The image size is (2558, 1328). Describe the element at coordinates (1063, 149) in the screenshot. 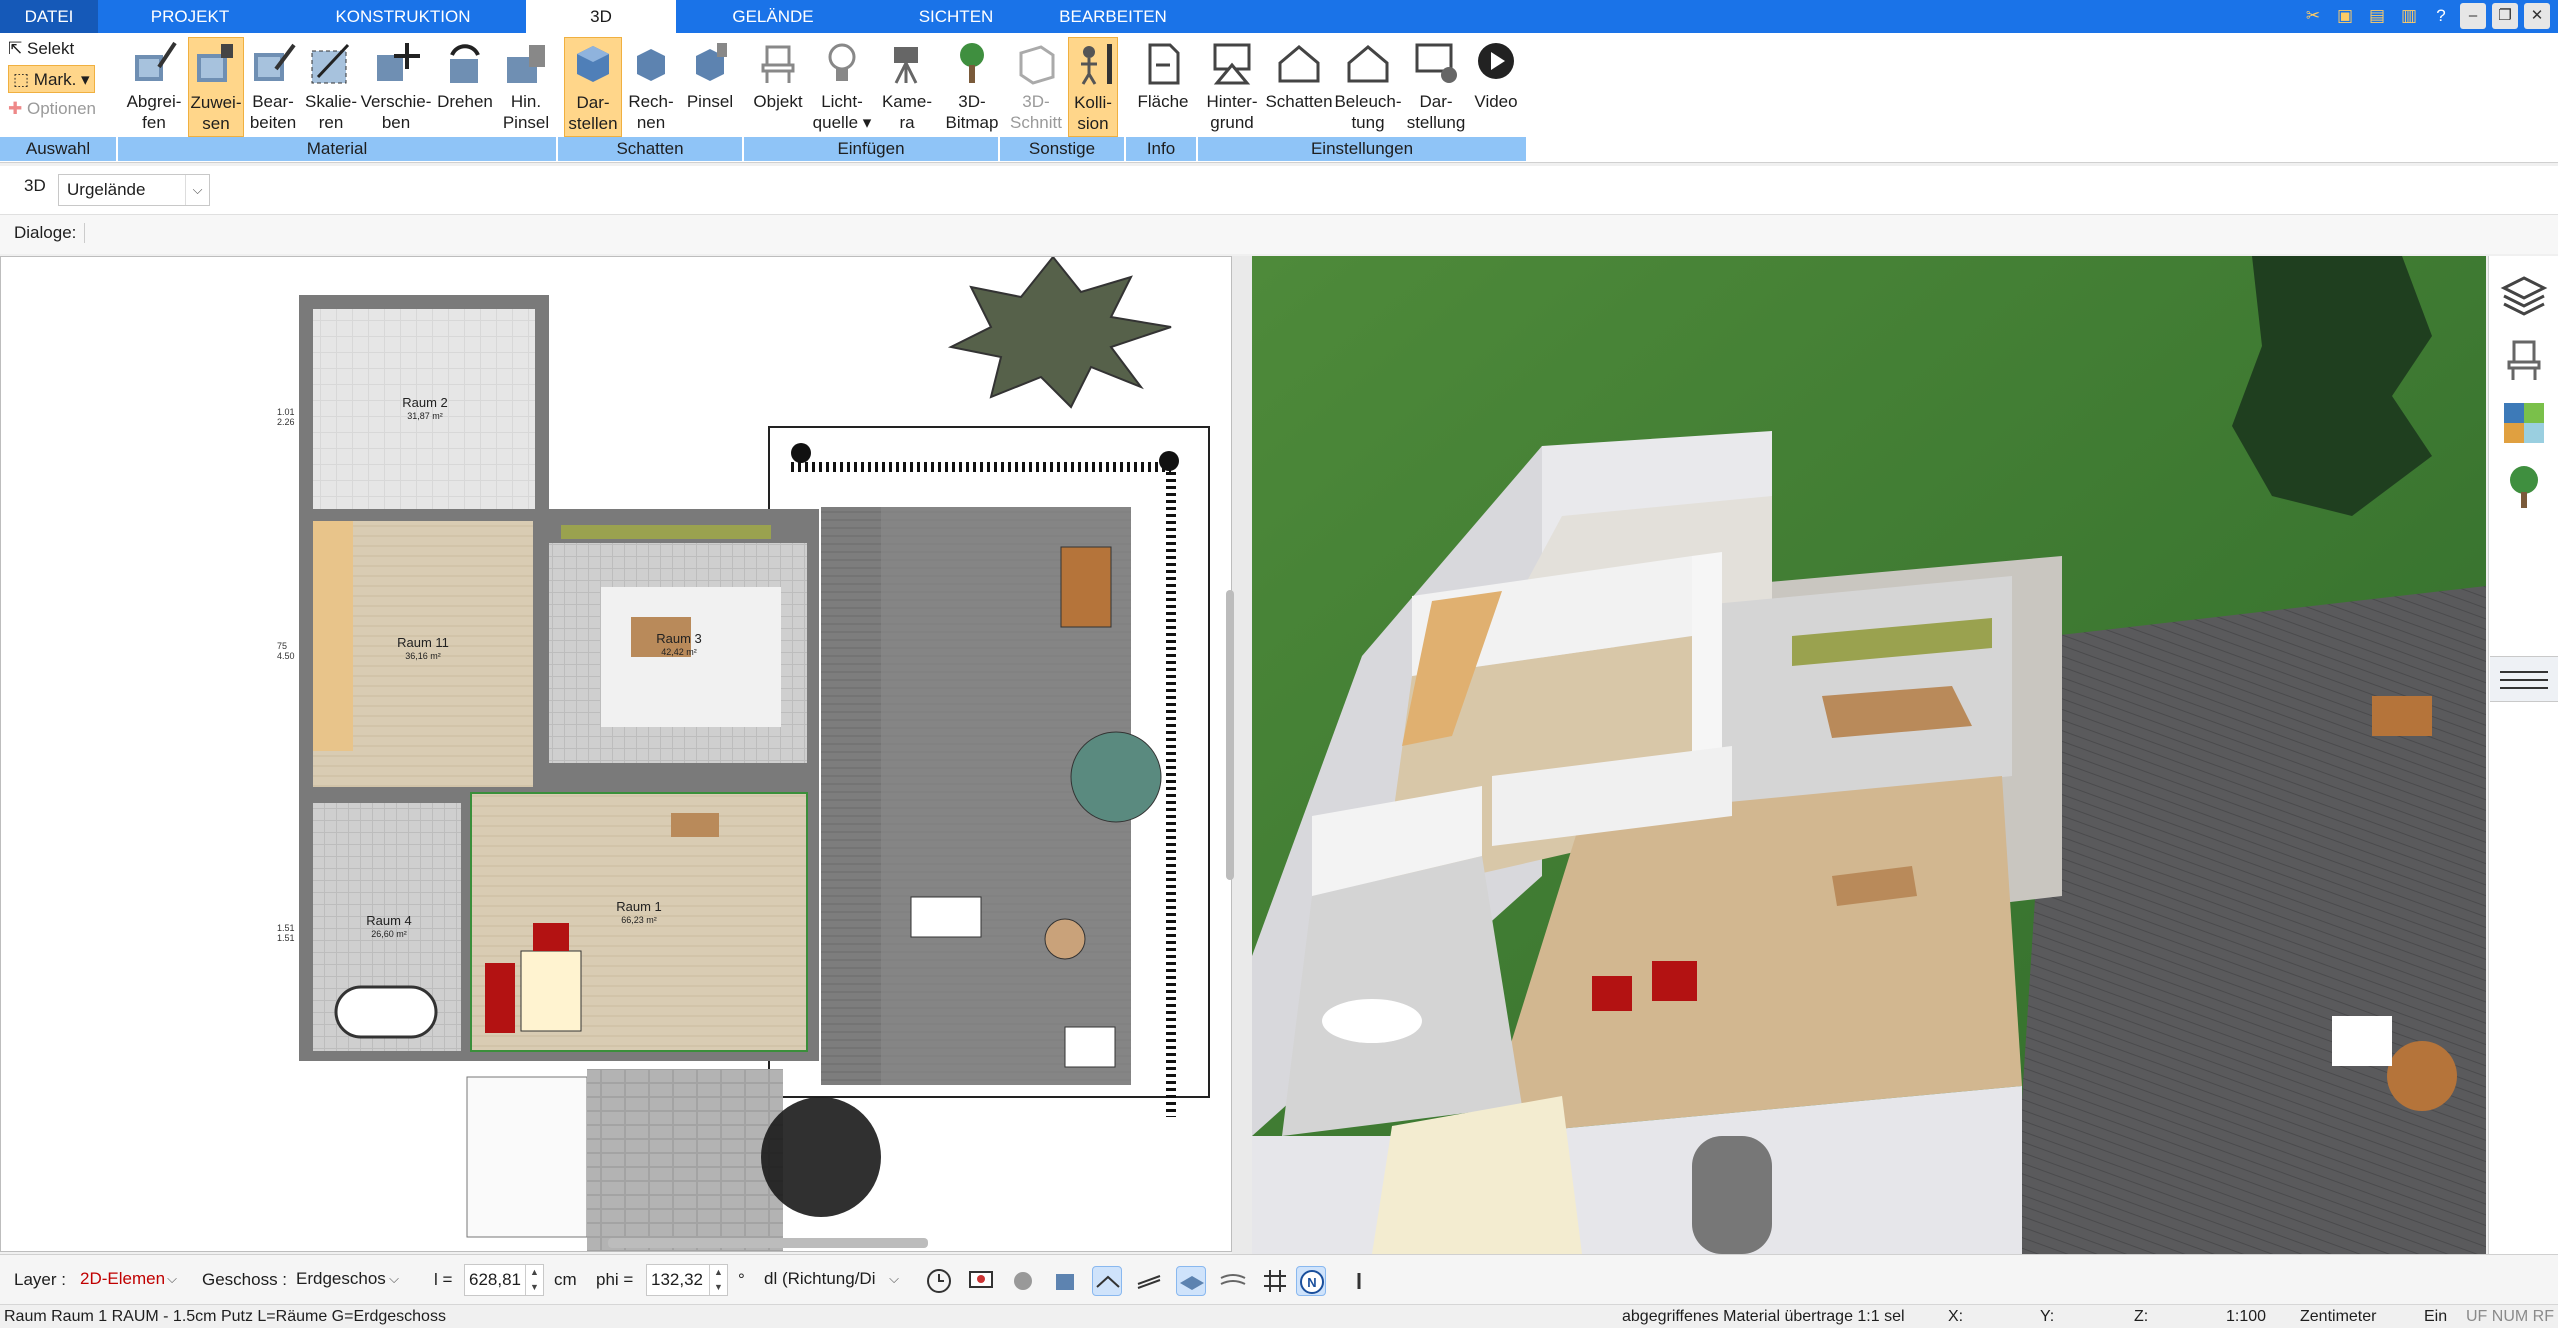

I see `group-sonstige: Sonstige` at that location.